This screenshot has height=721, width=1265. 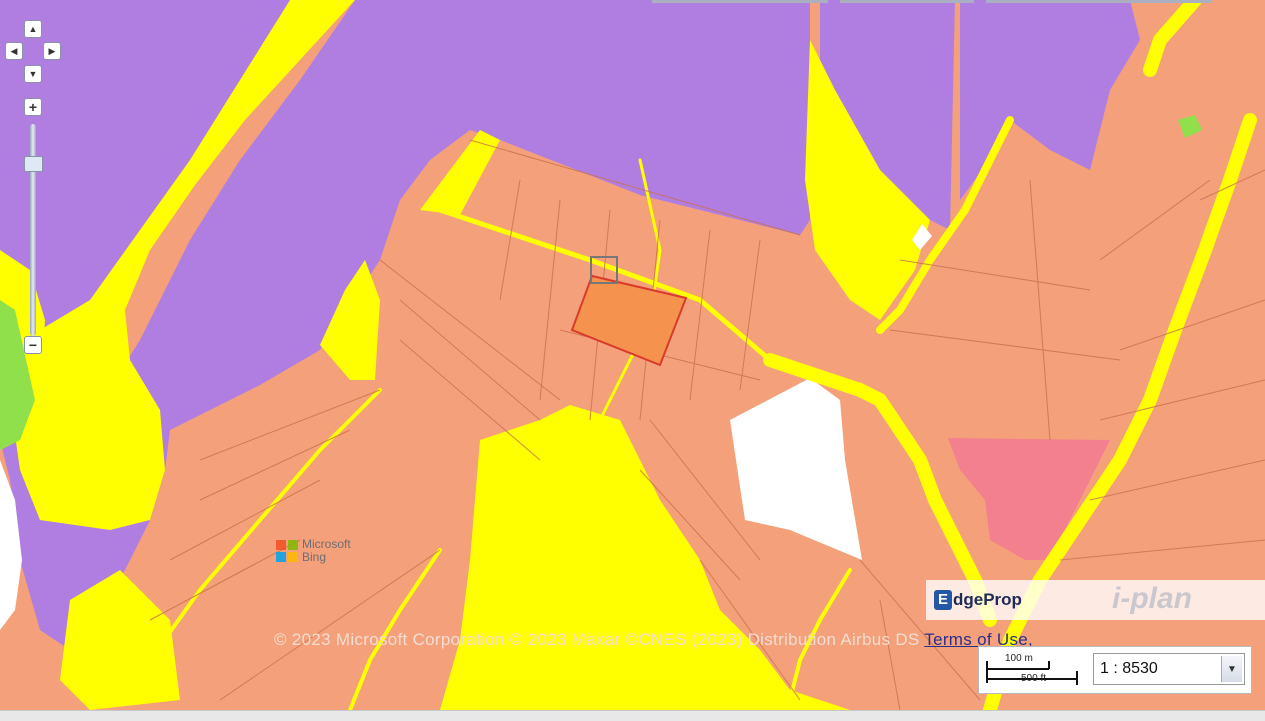 I want to click on iplan-watermark: i-plan, so click(x=1152, y=598).